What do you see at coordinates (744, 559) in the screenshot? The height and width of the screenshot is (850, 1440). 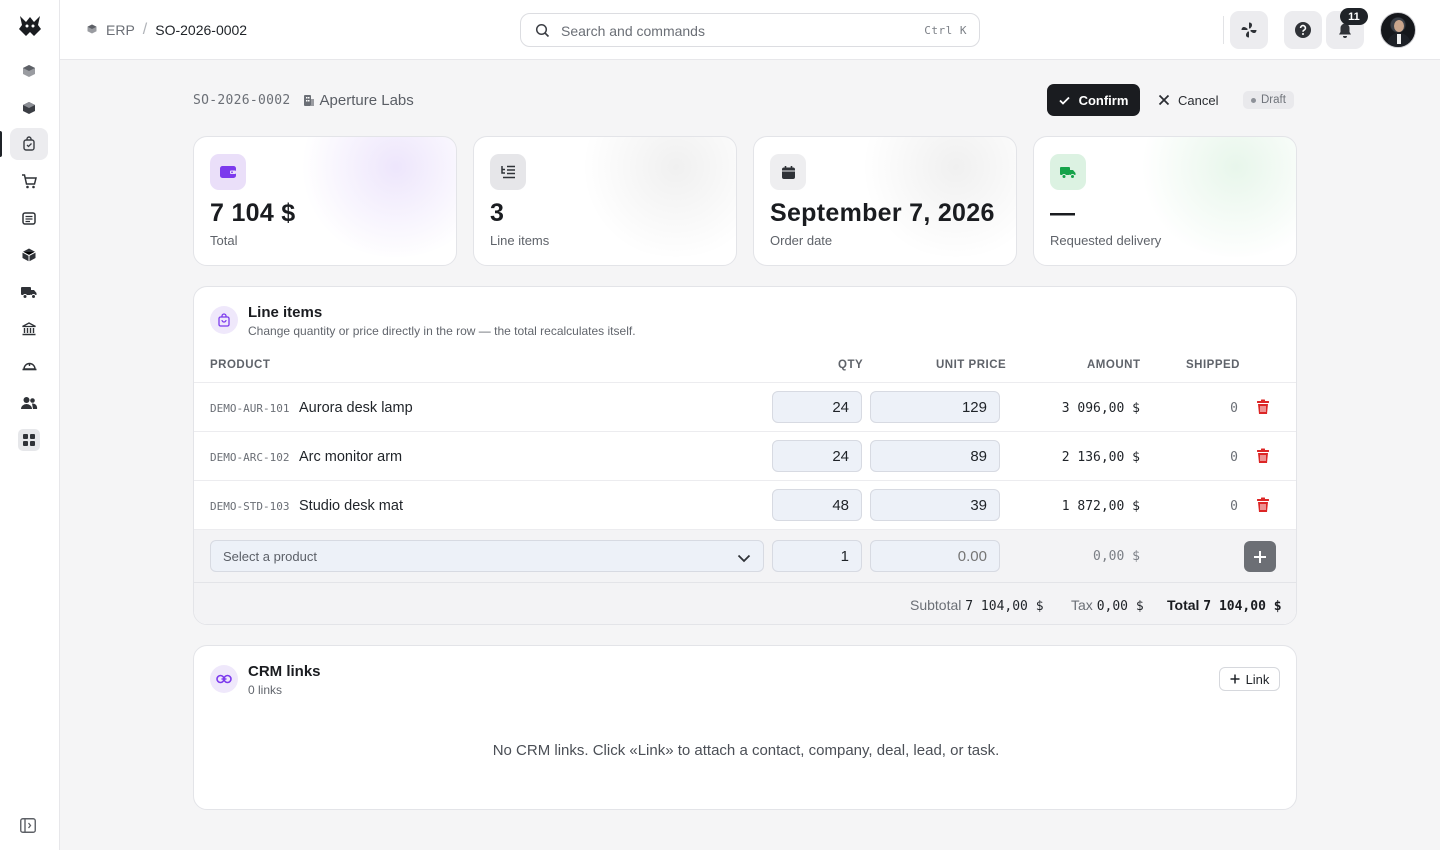 I see `chevron-down-icon` at bounding box center [744, 559].